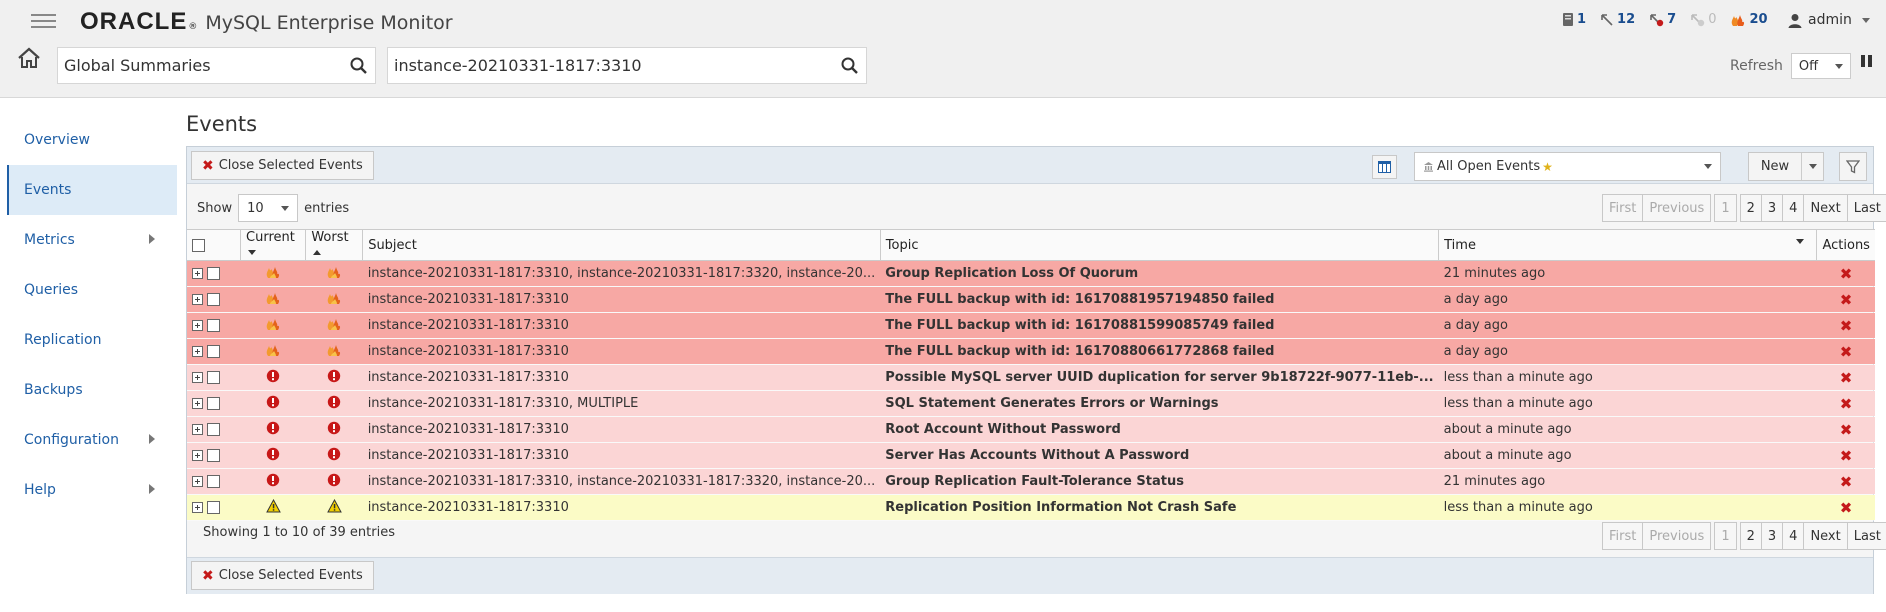  Describe the element at coordinates (206, 65) in the screenshot. I see `global-search-input: Global Summaries` at that location.